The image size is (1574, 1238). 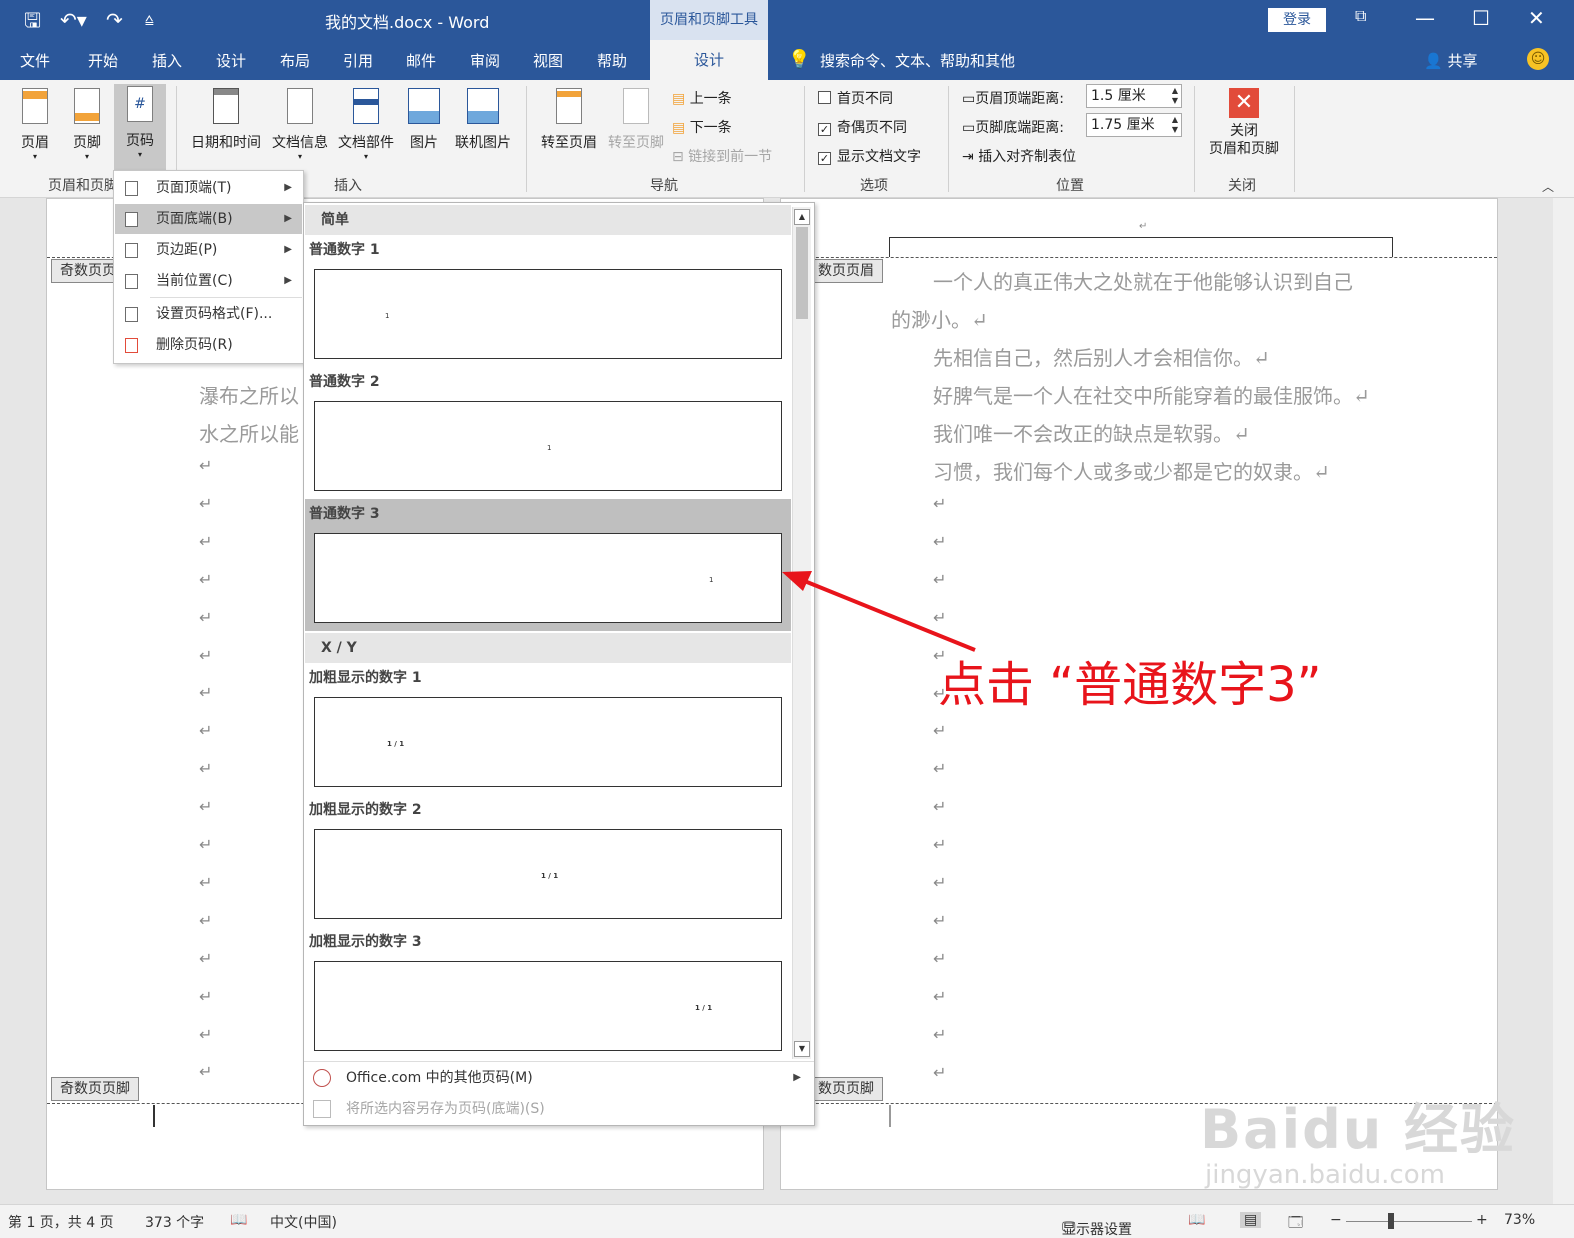 I want to click on date-time-button: 日期和时间, so click(x=226, y=119).